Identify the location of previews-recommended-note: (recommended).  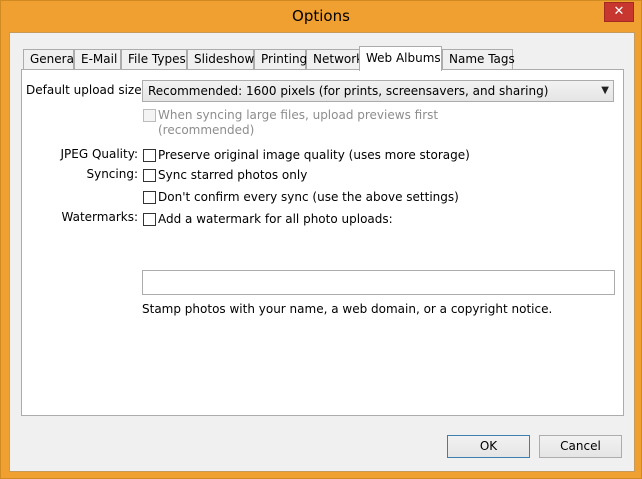
(206, 130).